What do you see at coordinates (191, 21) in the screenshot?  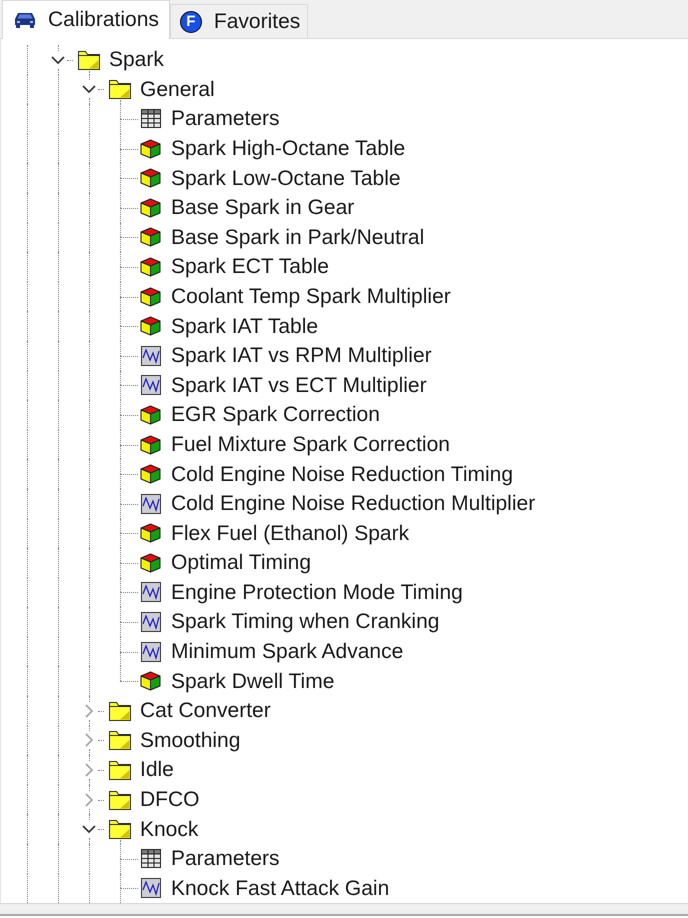 I see `letter-badge-icon: F` at bounding box center [191, 21].